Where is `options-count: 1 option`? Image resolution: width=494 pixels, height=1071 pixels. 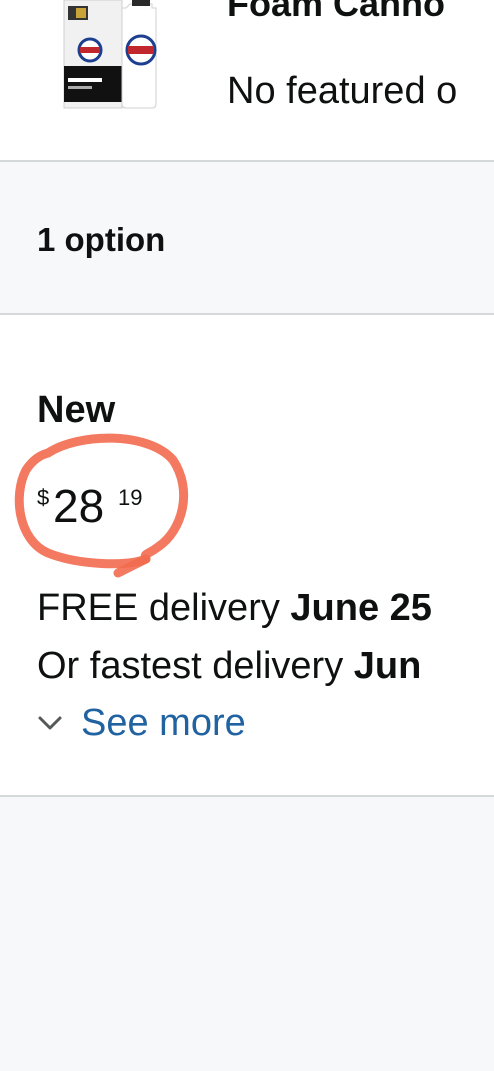 options-count: 1 option is located at coordinates (101, 239).